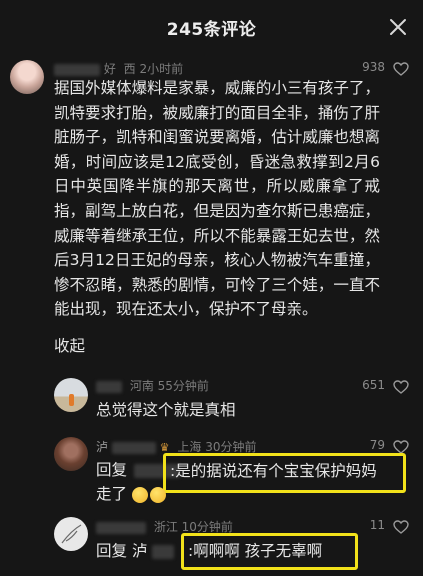 This screenshot has height=576, width=423. I want to click on reply-meta: 河南 55分钟前, so click(152, 385).